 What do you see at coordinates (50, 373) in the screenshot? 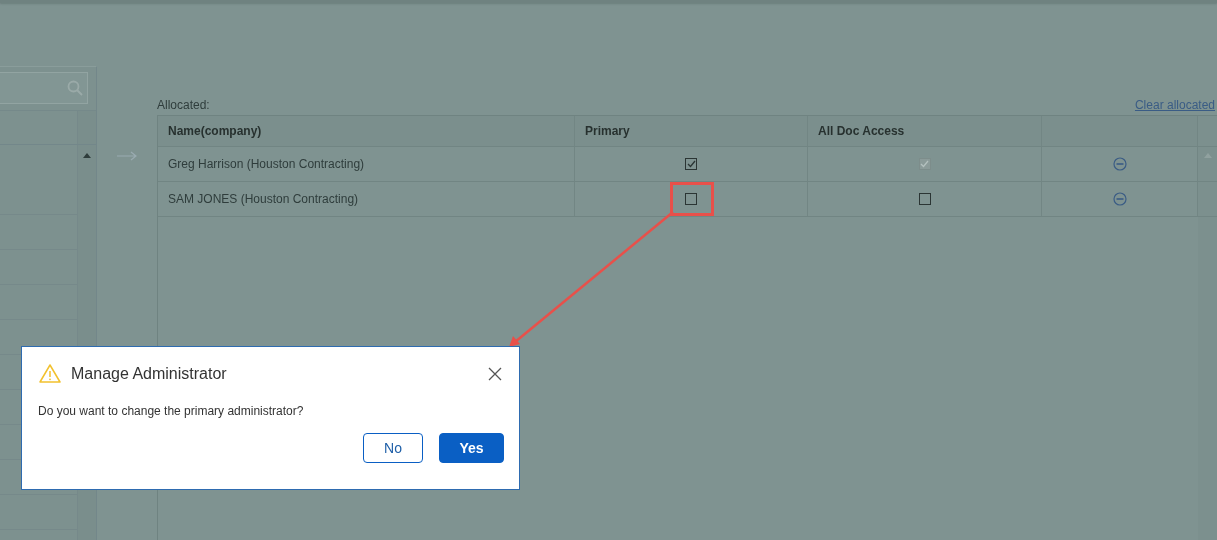
I see `warning-icon` at bounding box center [50, 373].